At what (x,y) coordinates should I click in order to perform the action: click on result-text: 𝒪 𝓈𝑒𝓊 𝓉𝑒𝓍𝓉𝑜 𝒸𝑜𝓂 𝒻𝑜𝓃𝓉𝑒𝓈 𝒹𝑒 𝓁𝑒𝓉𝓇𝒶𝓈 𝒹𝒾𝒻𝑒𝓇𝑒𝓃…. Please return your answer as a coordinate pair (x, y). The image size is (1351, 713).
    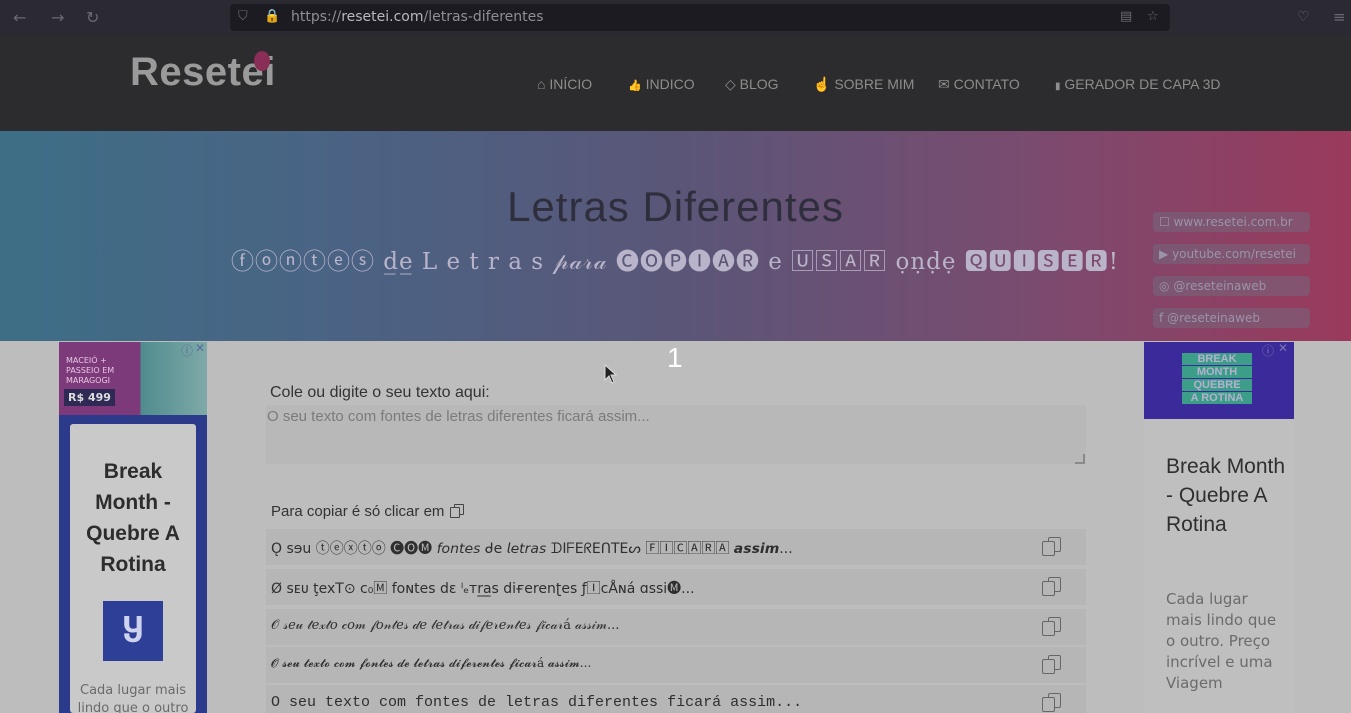
    Looking at the image, I should click on (445, 625).